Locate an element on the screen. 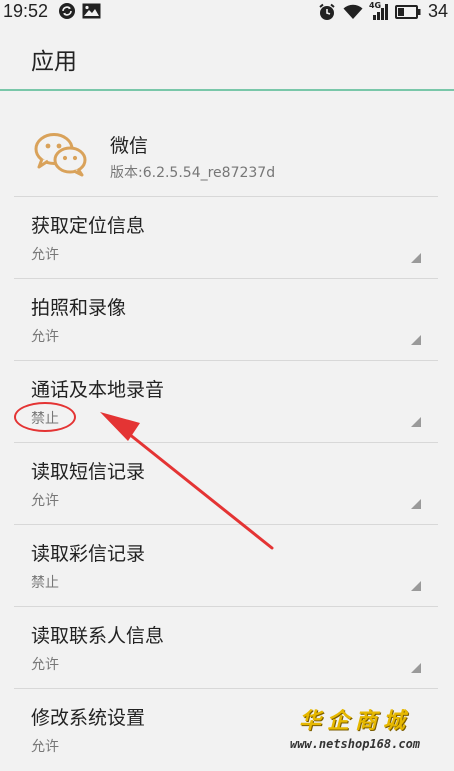 This screenshot has width=454, height=771. signal-indicator: 4G is located at coordinates (378, 10).